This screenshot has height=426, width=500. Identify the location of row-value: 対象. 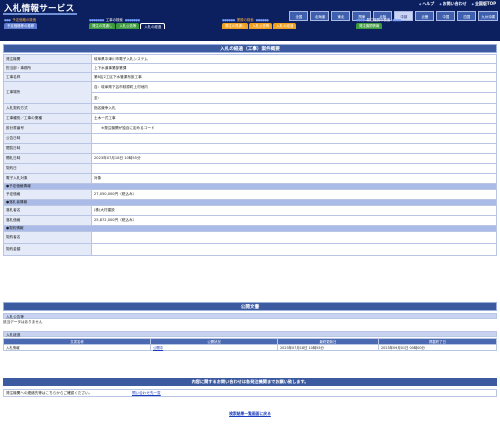
(294, 178).